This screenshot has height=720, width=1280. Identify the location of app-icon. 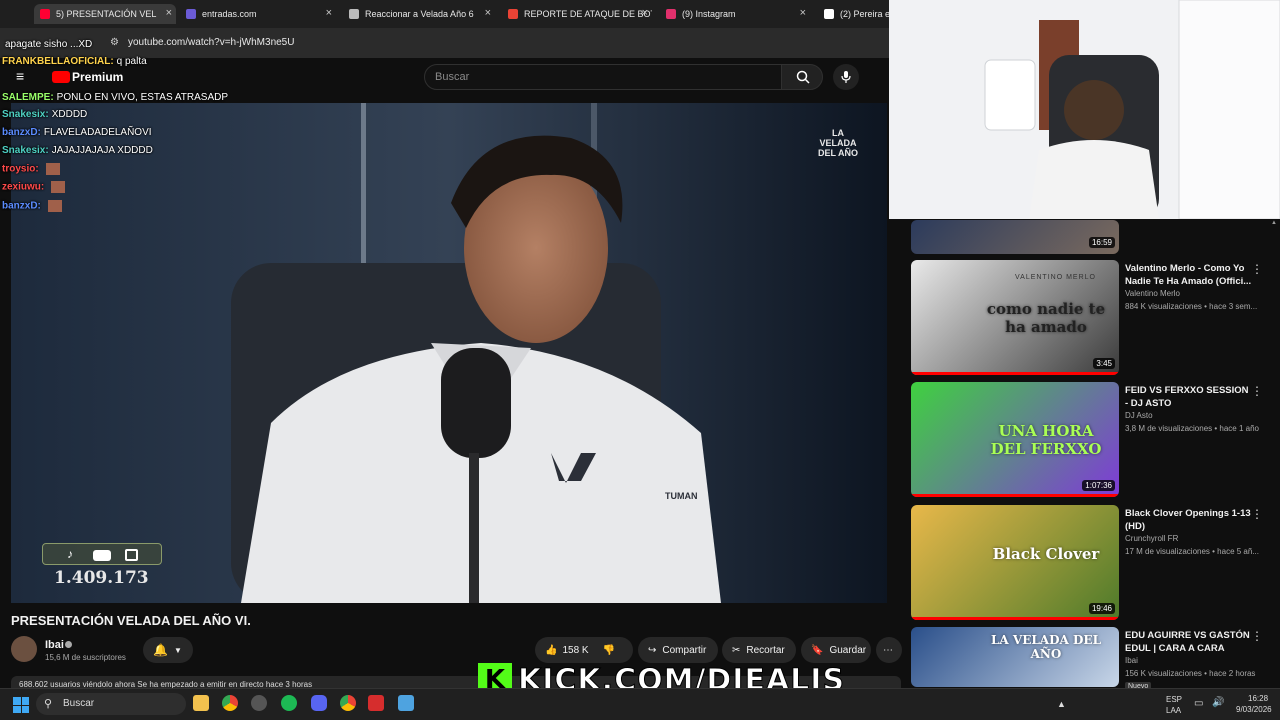
(259, 703).